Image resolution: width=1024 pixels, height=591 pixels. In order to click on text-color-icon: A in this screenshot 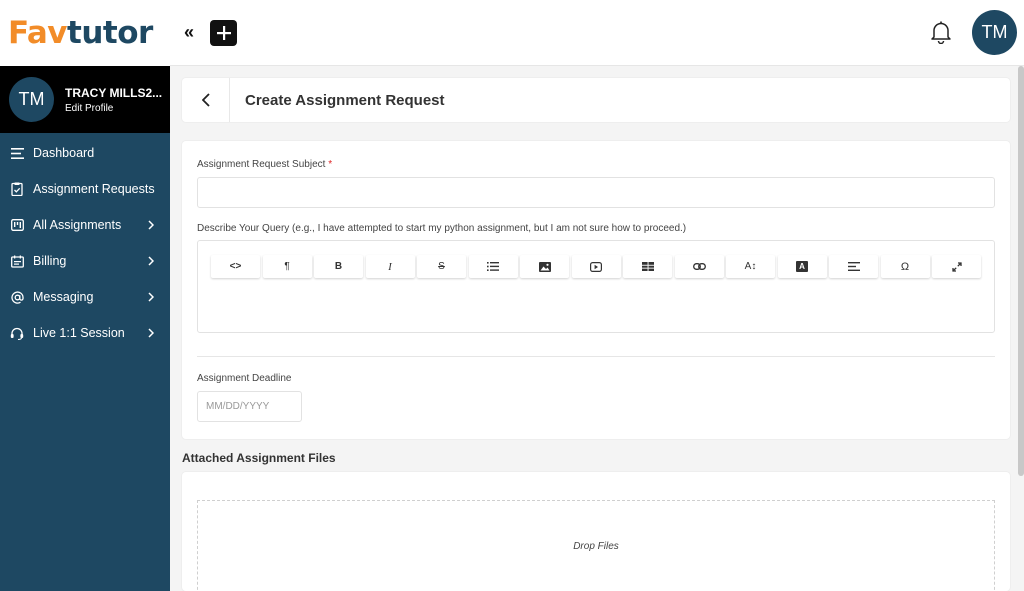, I will do `click(802, 266)`.